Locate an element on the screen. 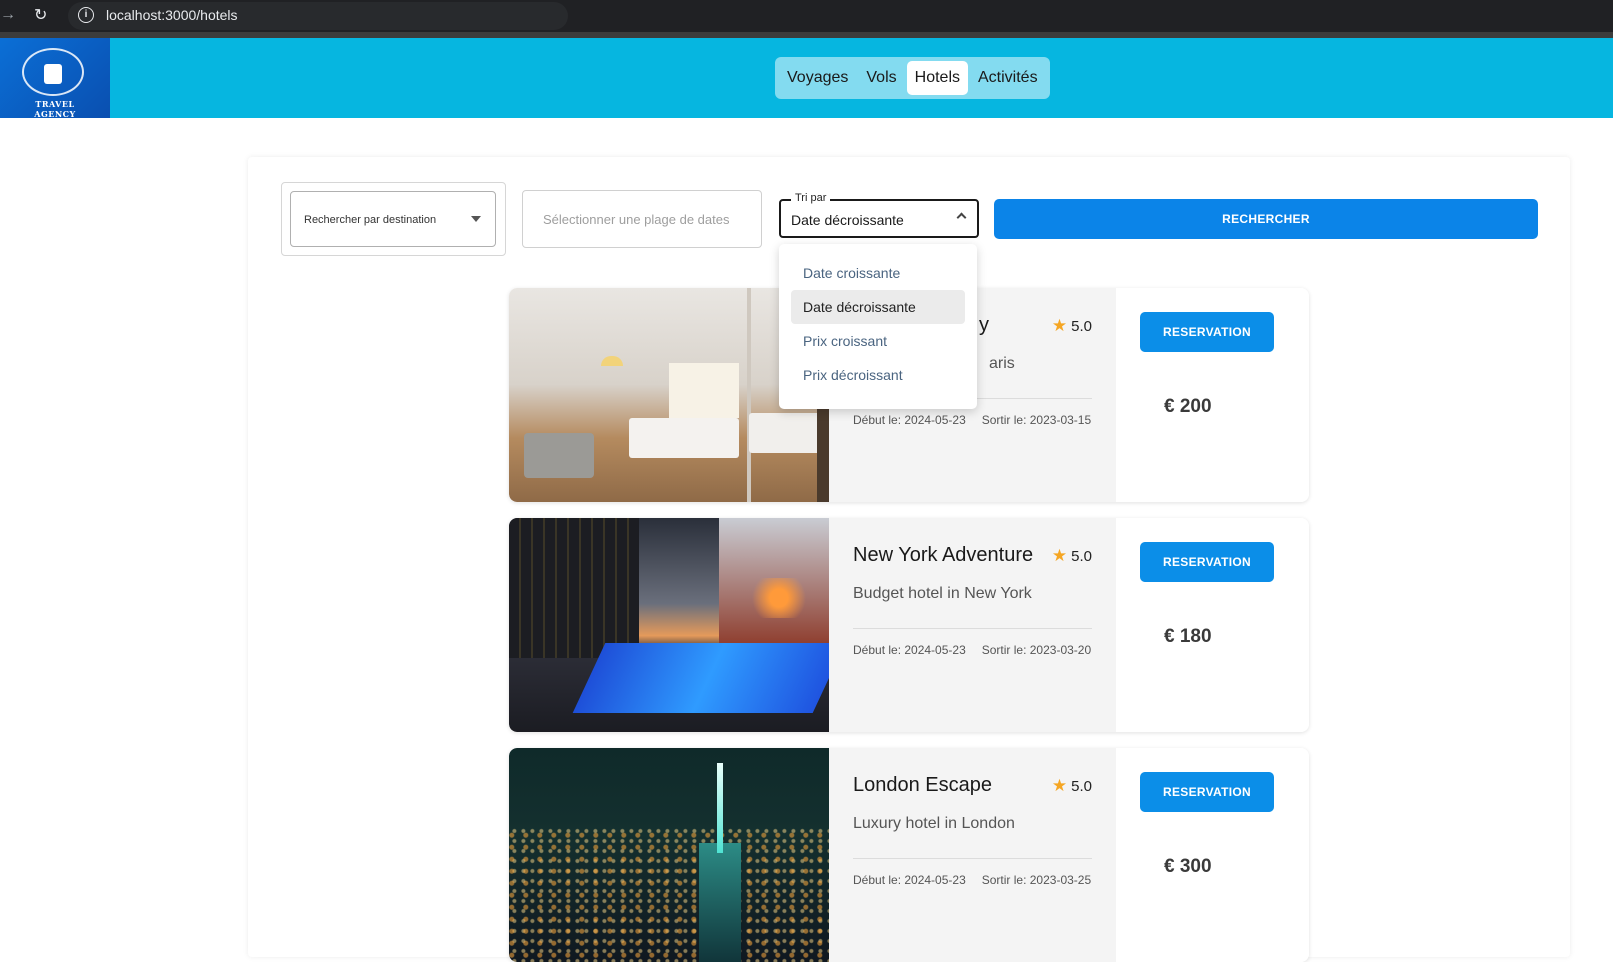 This screenshot has height=962, width=1613. hotel-name: y is located at coordinates (984, 325).